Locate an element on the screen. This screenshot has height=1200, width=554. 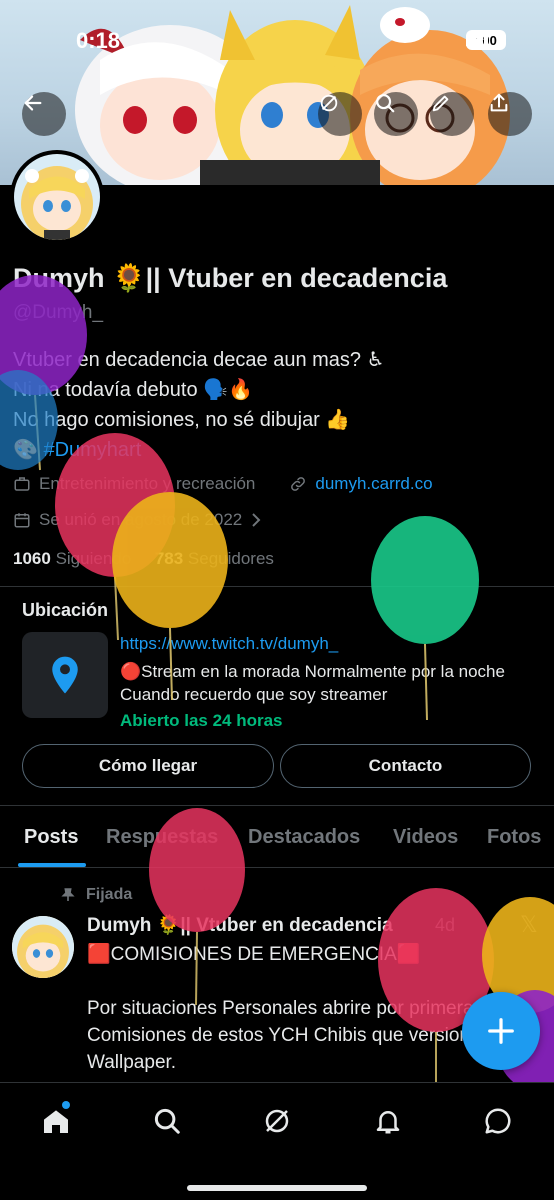
post-author-avatar is located at coordinates (43, 947).